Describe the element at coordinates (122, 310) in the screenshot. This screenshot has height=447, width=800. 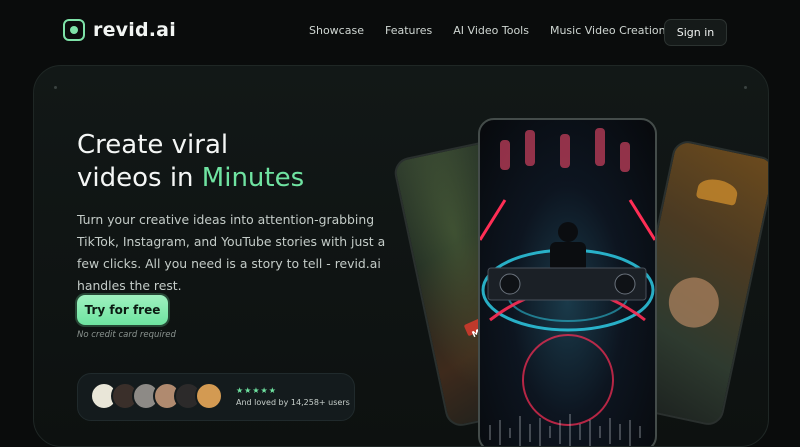
I see `try-for-free-button: Try for free` at that location.